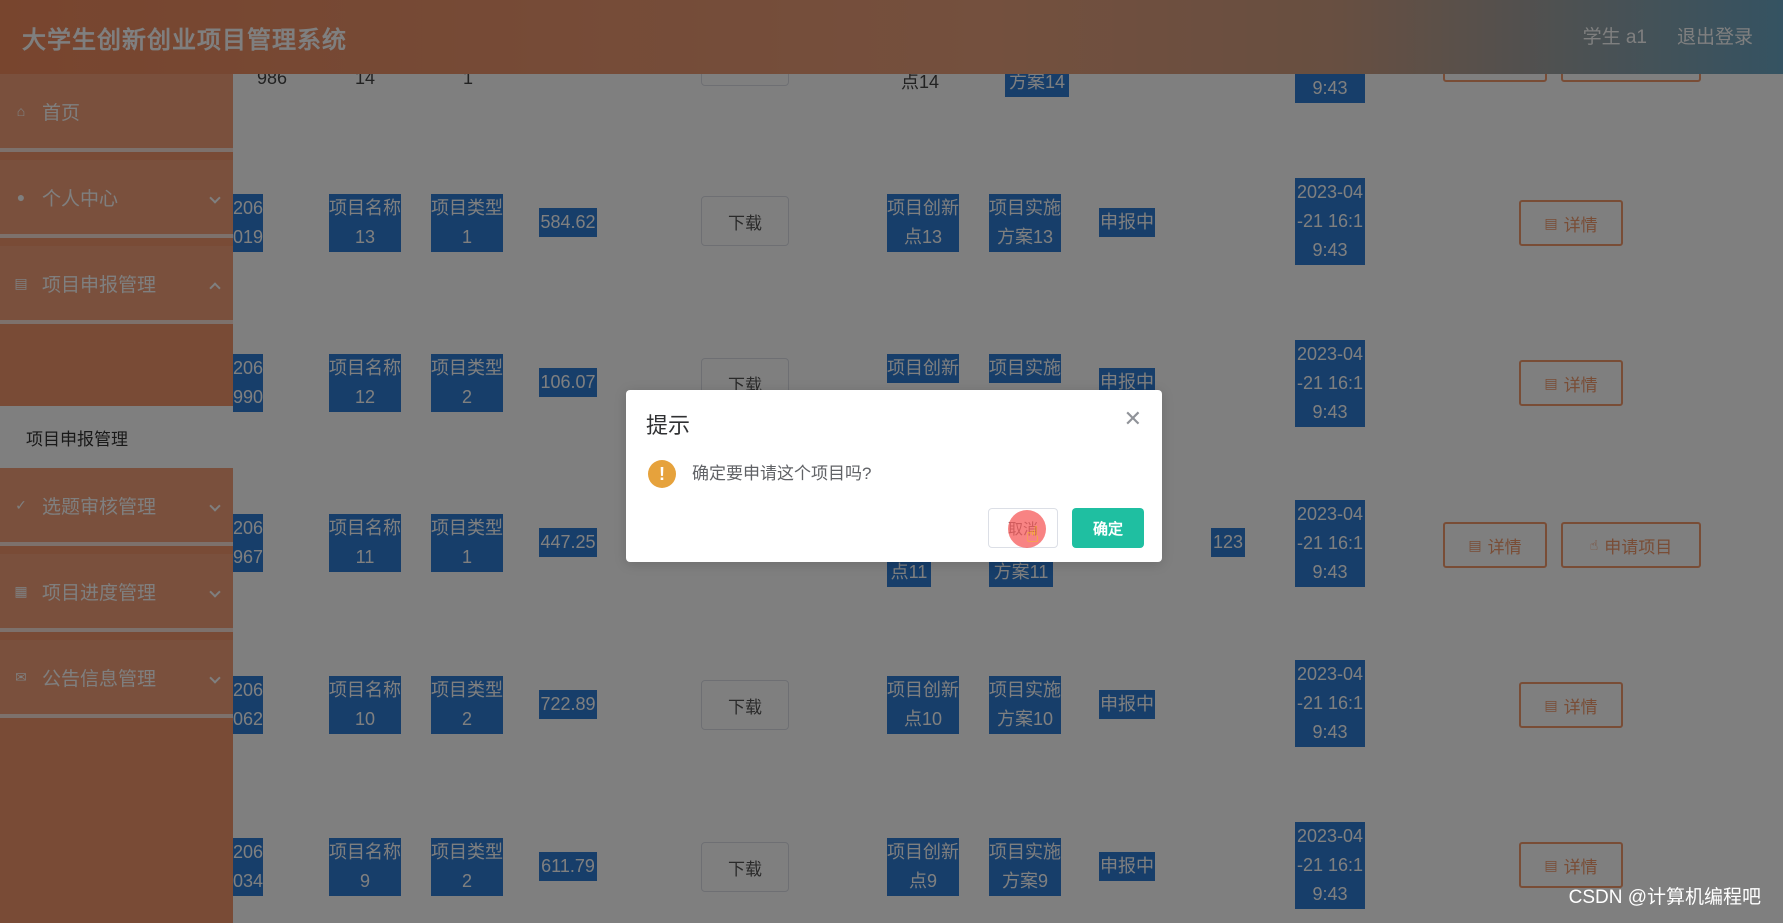 Image resolution: width=1783 pixels, height=923 pixels. Describe the element at coordinates (1033, 534) in the screenshot. I see `hand-cursor-icon: ☝` at that location.